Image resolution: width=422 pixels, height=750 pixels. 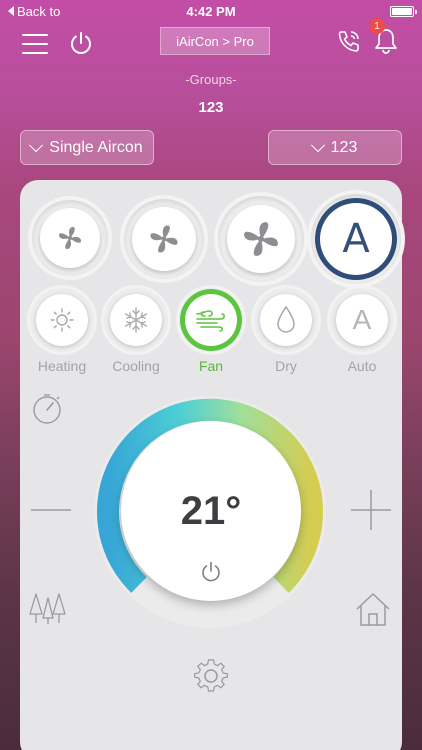 I want to click on temperature-display: 21°, so click(x=211, y=511).